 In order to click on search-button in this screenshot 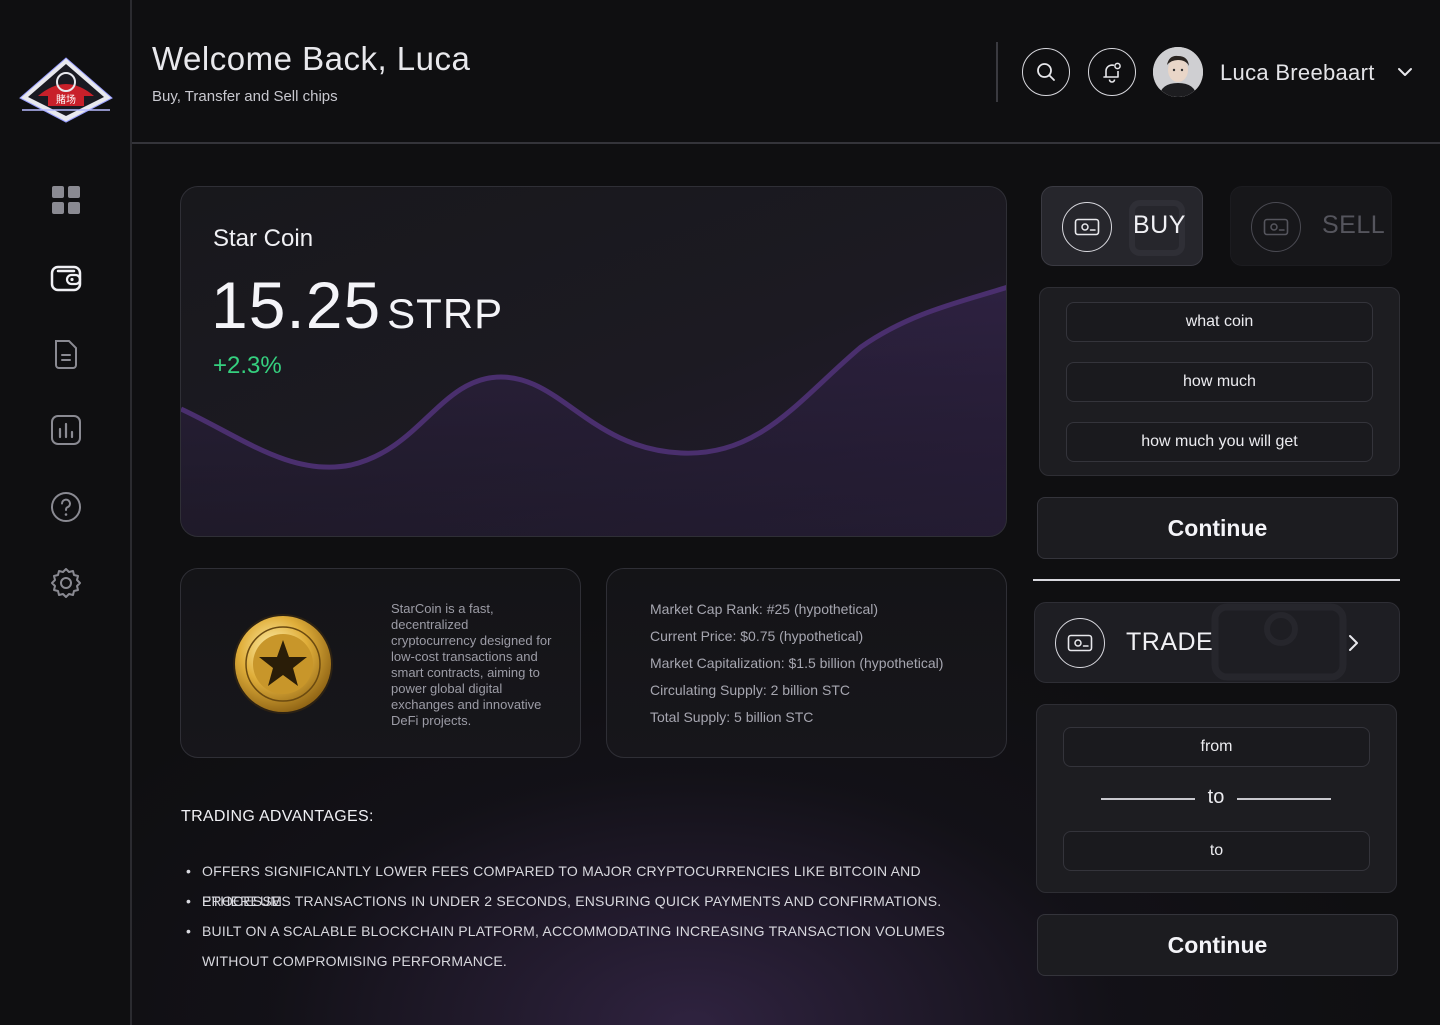, I will do `click(1046, 72)`.